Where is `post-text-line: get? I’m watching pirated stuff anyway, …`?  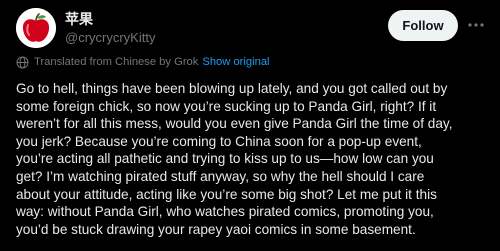 post-text-line: get? I’m watching pirated stuff anyway, … is located at coordinates (220, 176).